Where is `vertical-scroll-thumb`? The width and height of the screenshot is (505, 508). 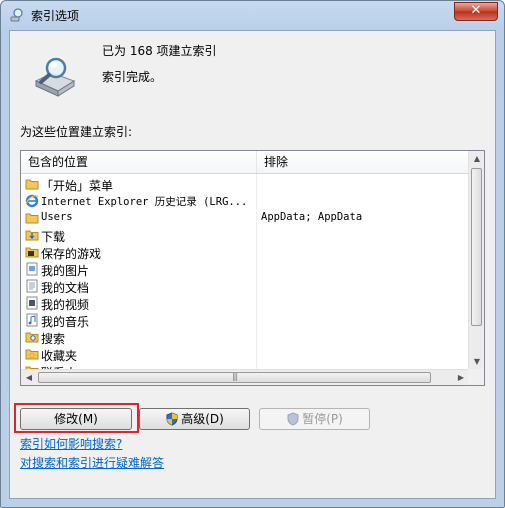
vertical-scroll-thumb is located at coordinates (476, 247).